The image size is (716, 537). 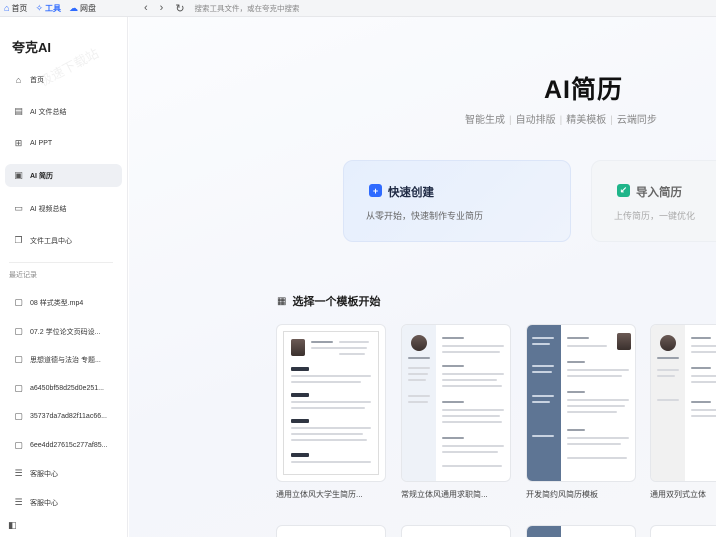 I want to click on sidebar-item-label: 首页, so click(x=37, y=80).